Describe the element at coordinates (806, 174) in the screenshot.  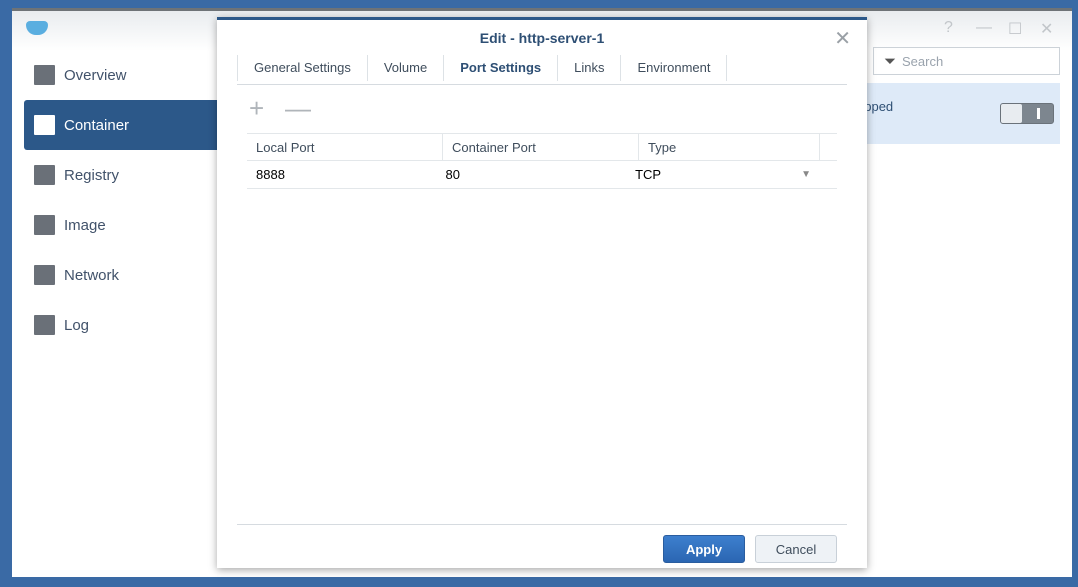
I see `chevron-down-icon: ▼` at that location.